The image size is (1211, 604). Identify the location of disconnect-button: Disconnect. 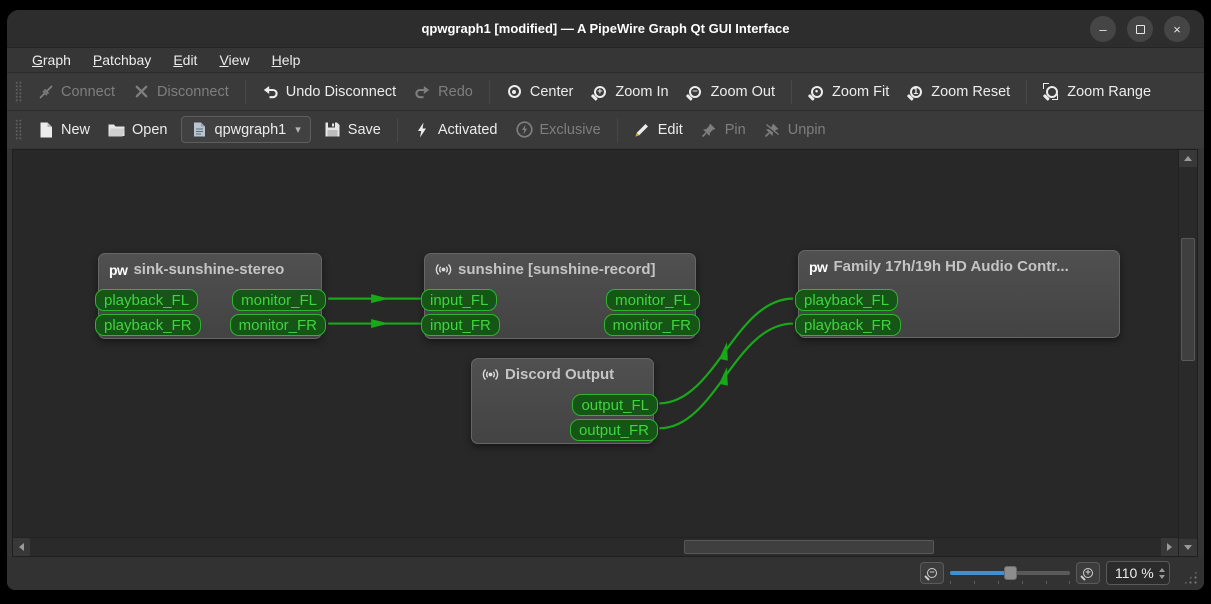
(181, 91).